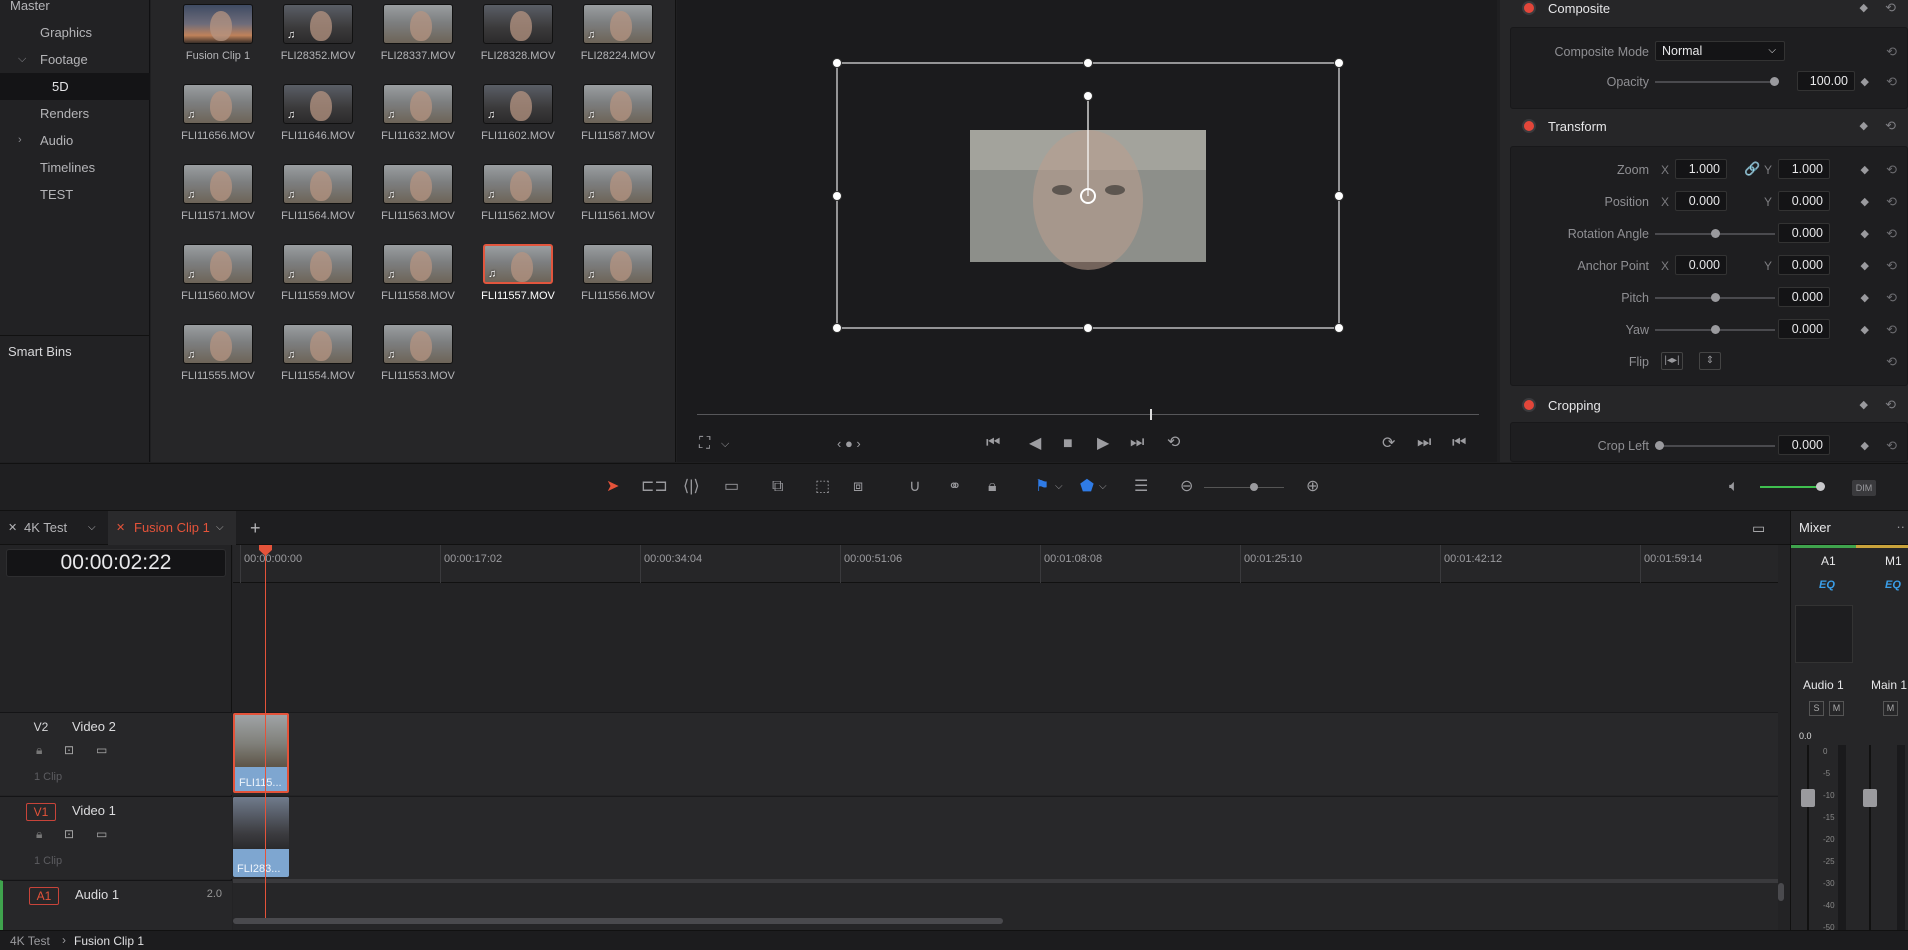 The width and height of the screenshot is (1908, 950). What do you see at coordinates (725, 444) in the screenshot?
I see `overlay-dropdown-icon: ⌵` at bounding box center [725, 444].